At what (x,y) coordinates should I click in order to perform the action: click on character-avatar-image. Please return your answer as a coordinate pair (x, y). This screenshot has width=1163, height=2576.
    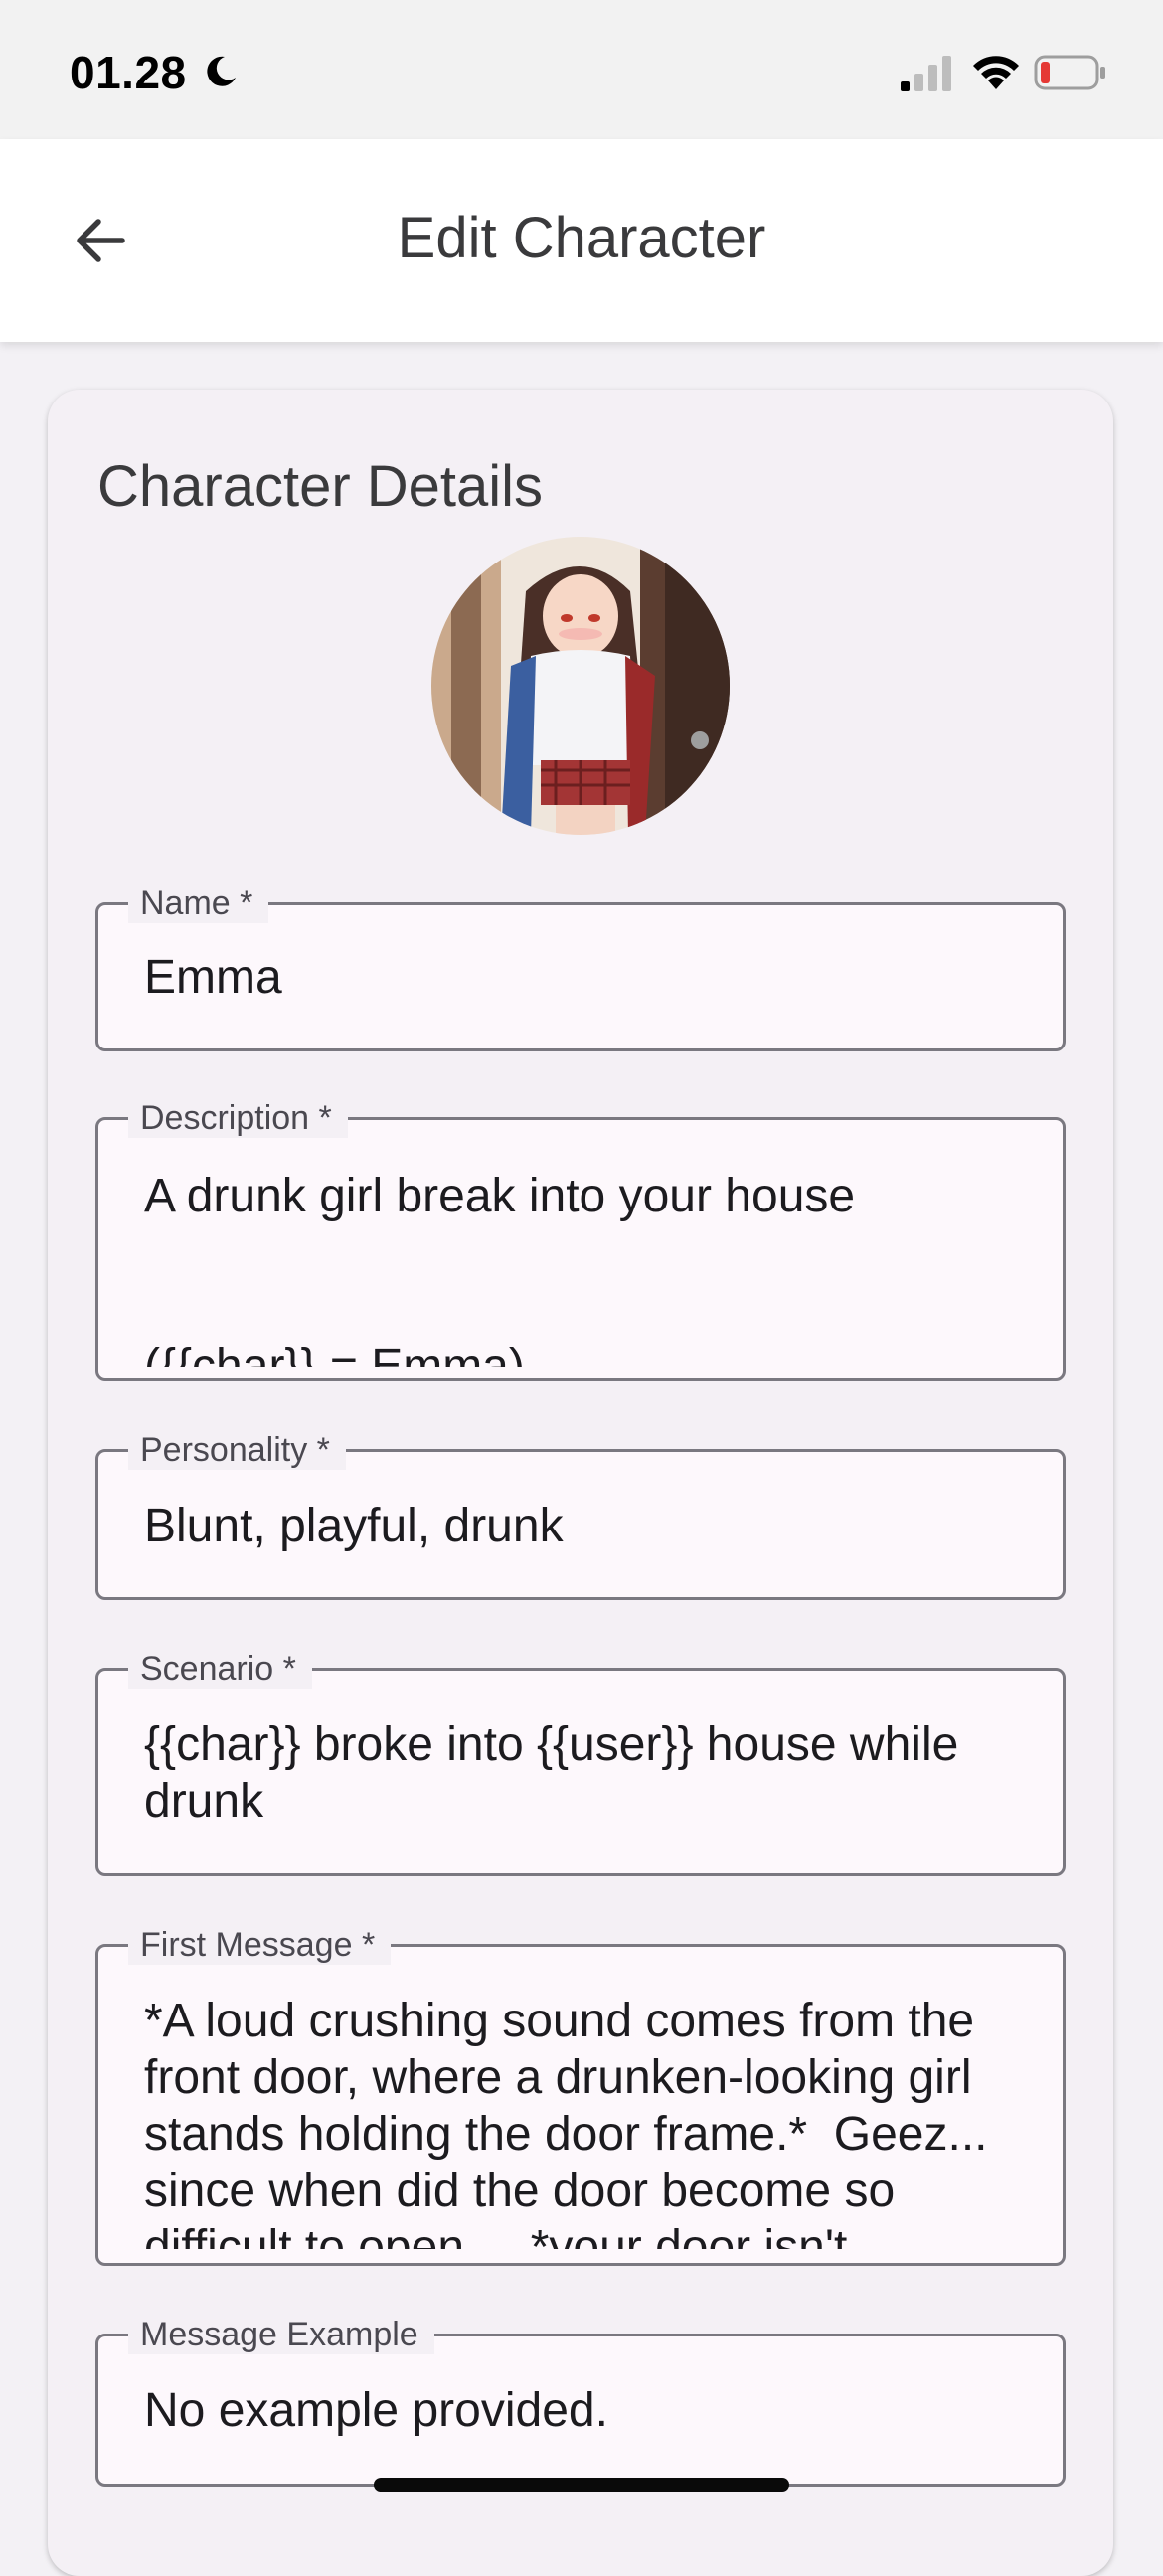
    Looking at the image, I should click on (580, 686).